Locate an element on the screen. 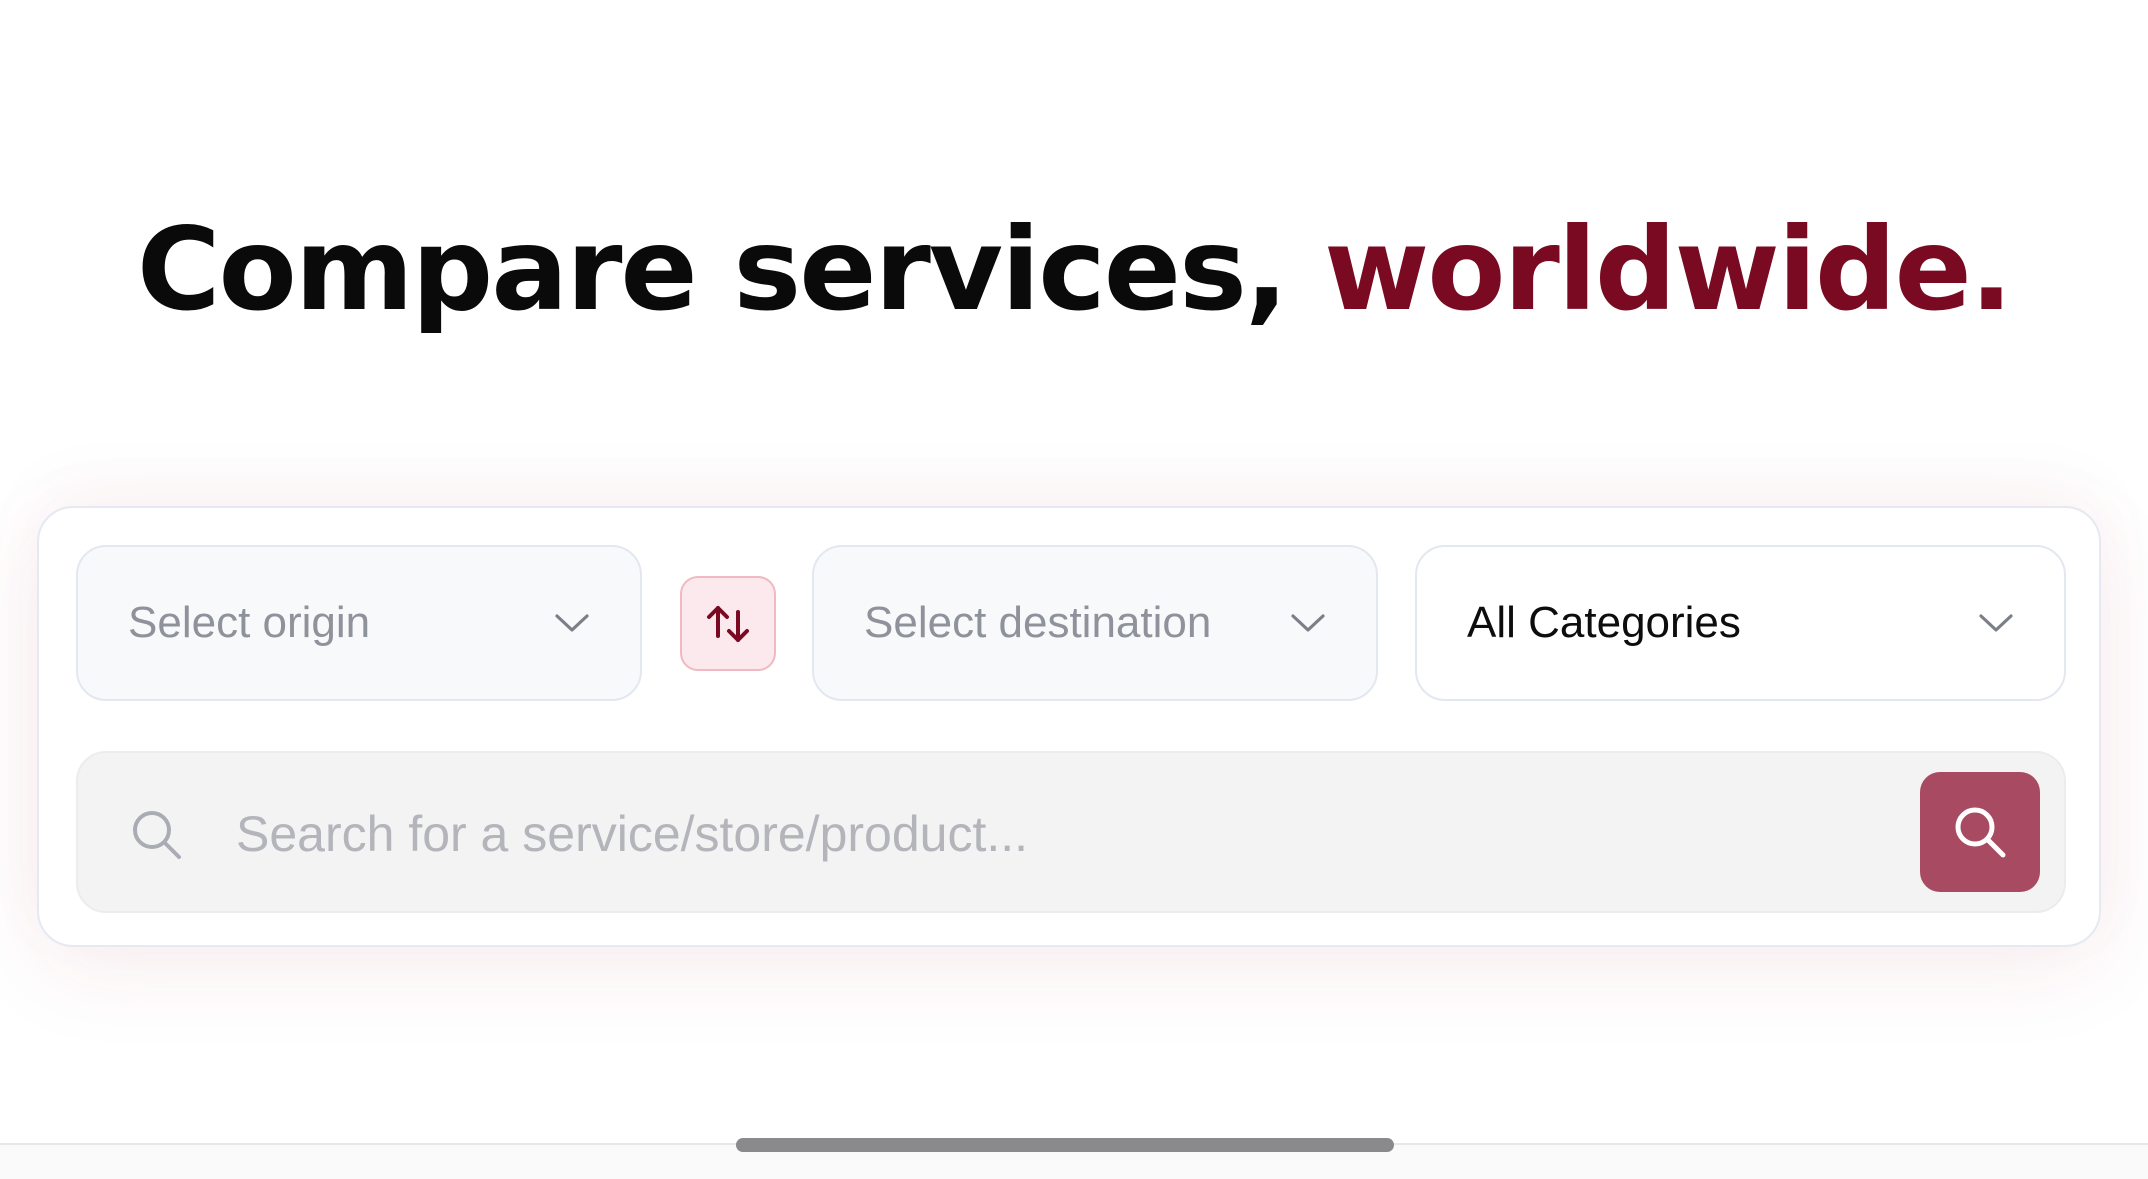  headline-accent: worldwide. is located at coordinates (1668, 269).